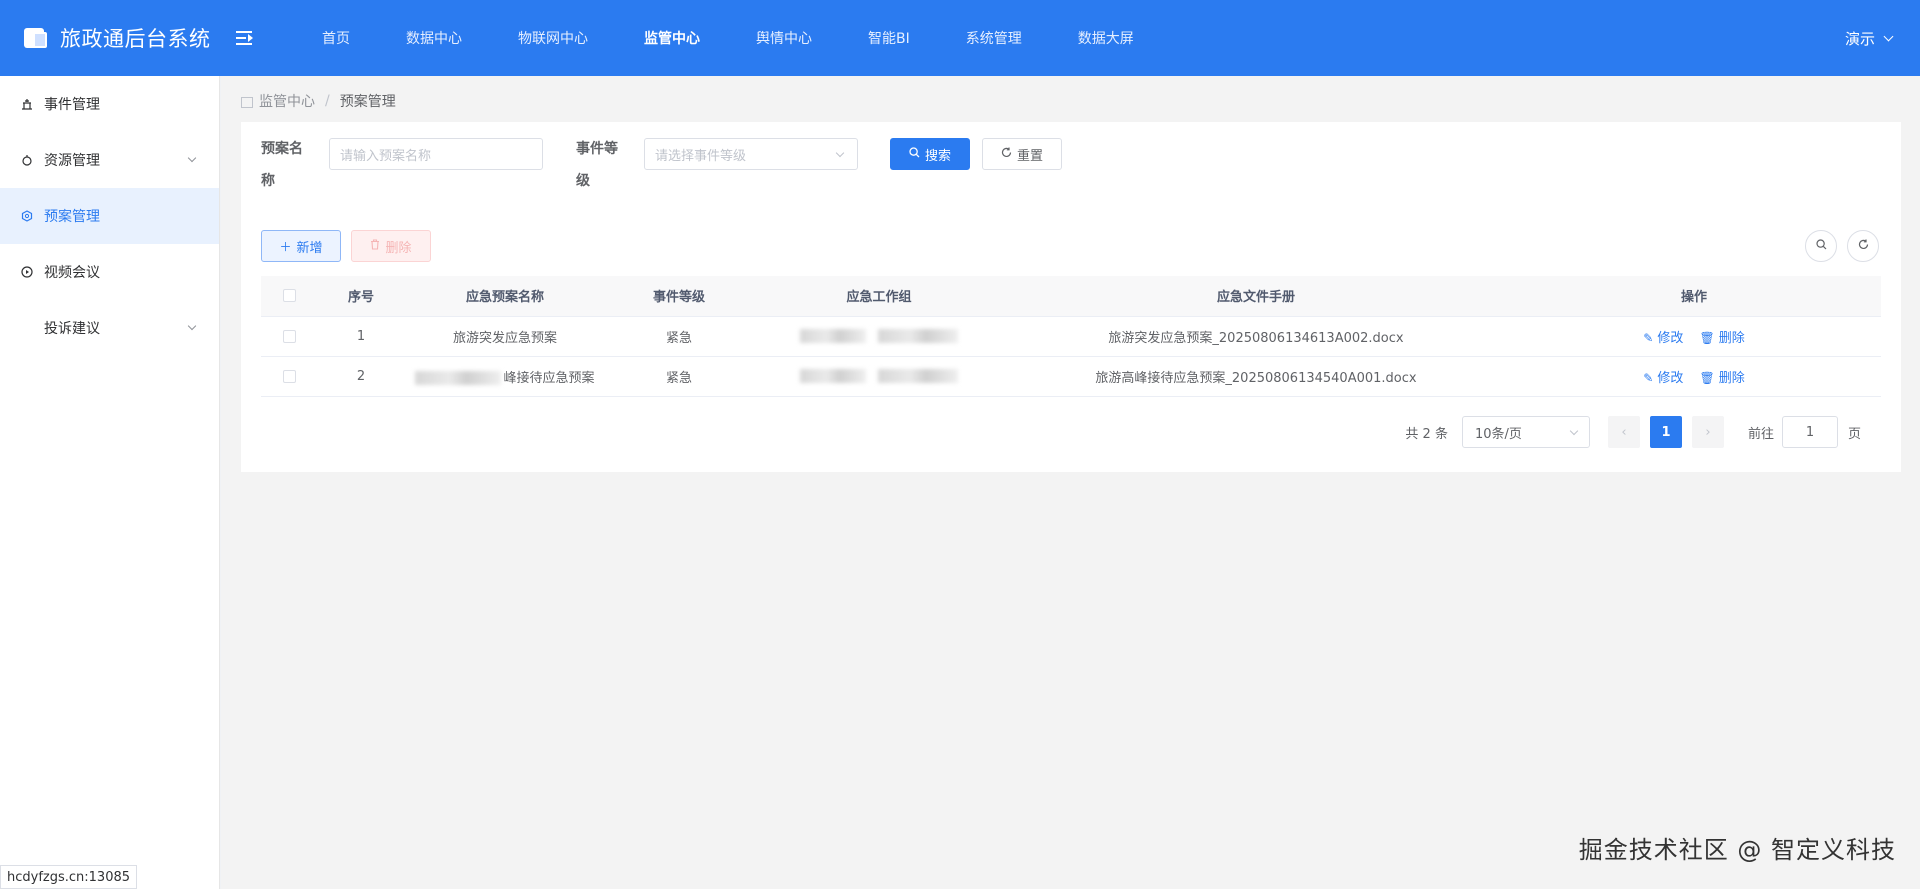  Describe the element at coordinates (1809, 432) in the screenshot. I see `goto-page-input: 1` at that location.